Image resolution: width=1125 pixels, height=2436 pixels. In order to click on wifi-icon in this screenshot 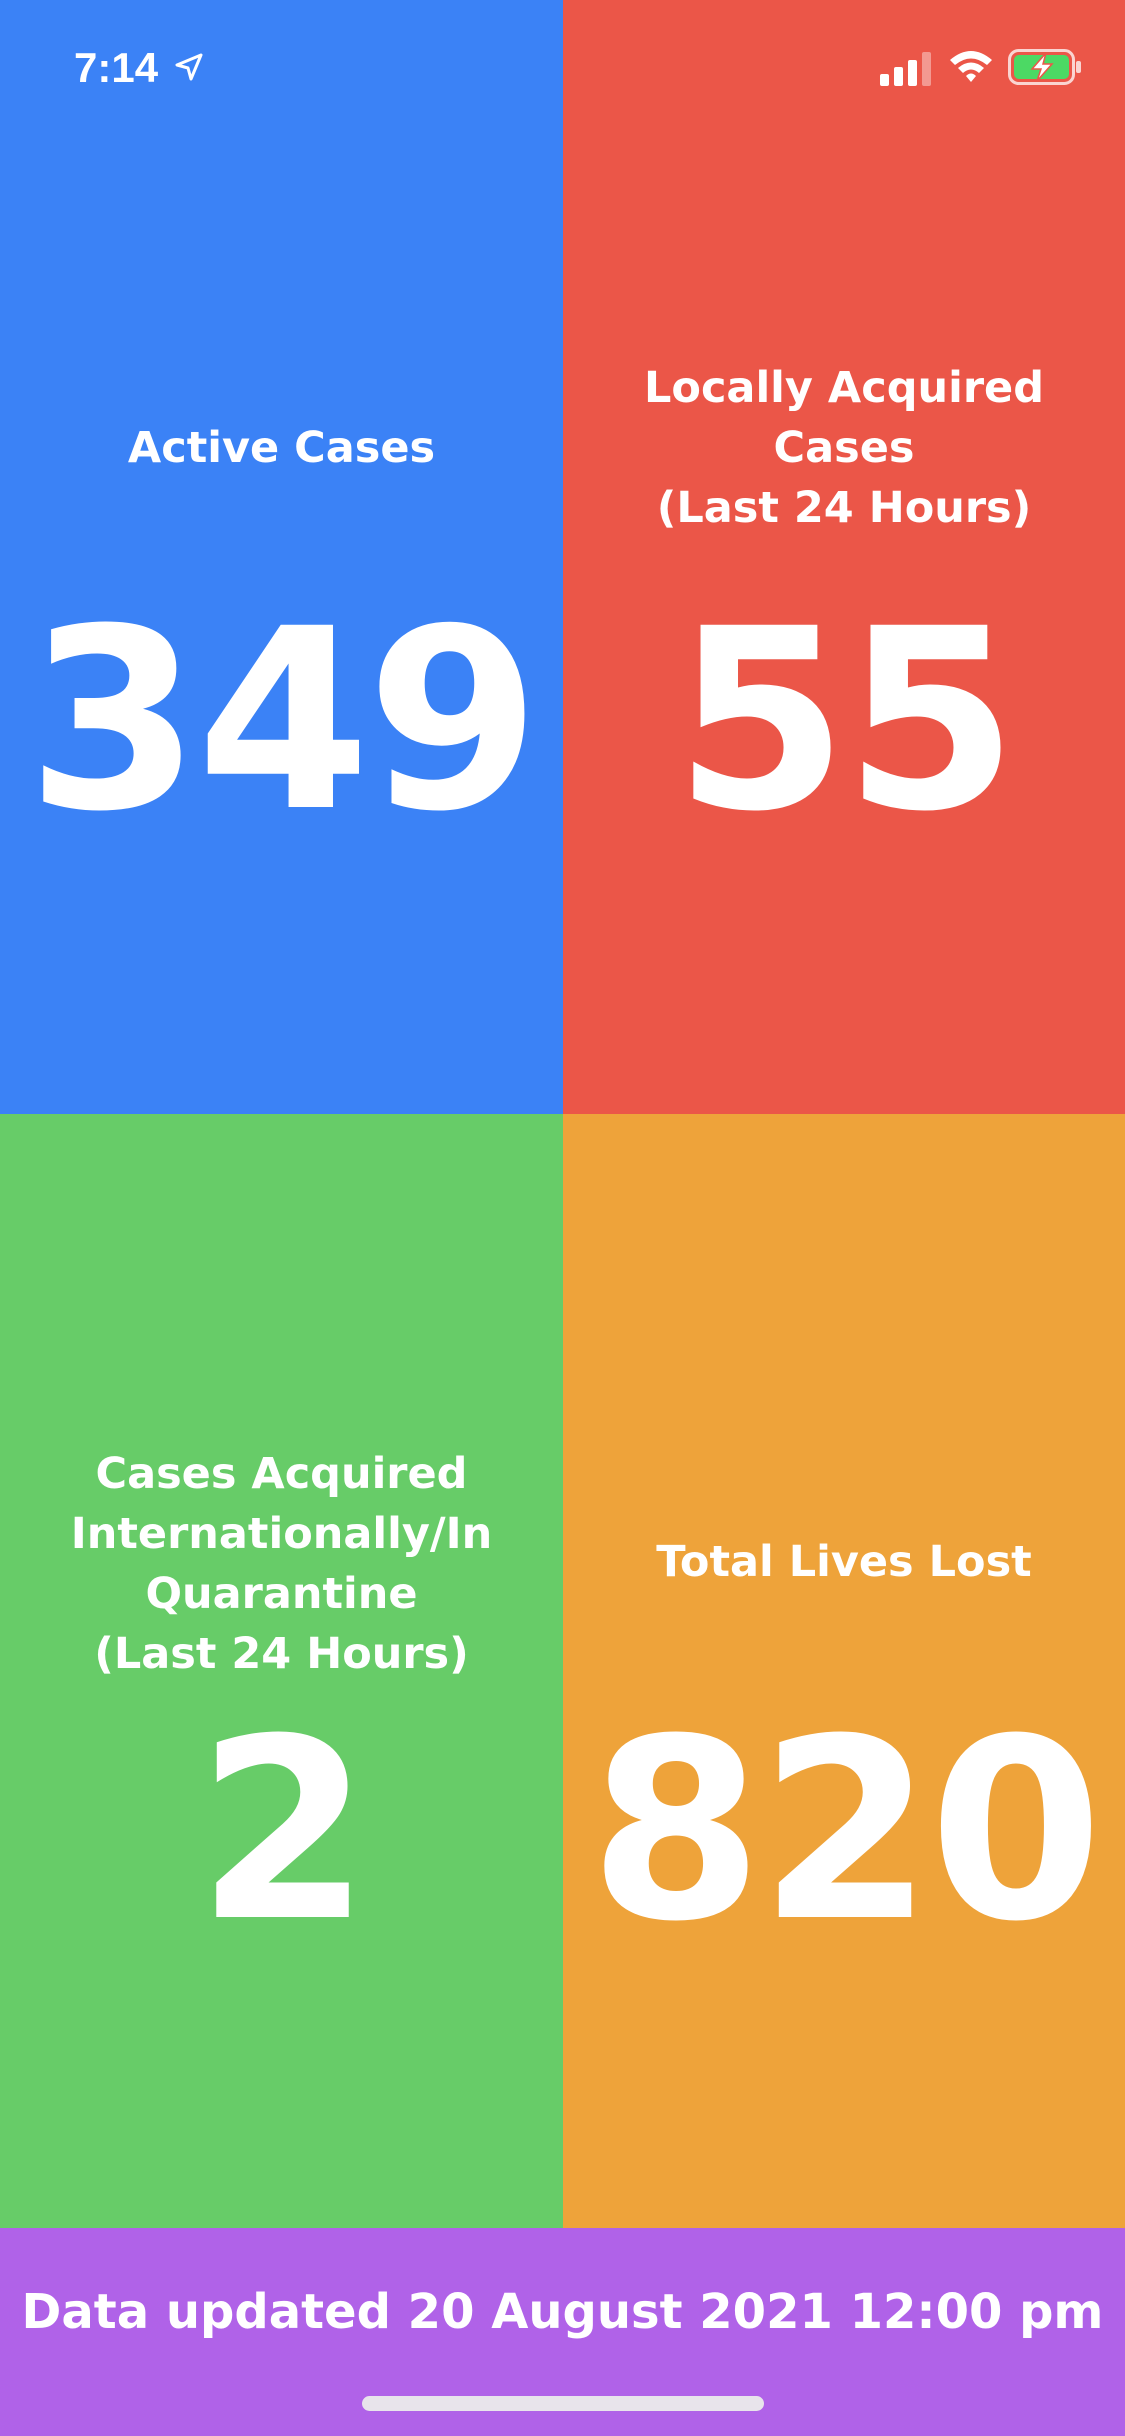, I will do `click(971, 66)`.